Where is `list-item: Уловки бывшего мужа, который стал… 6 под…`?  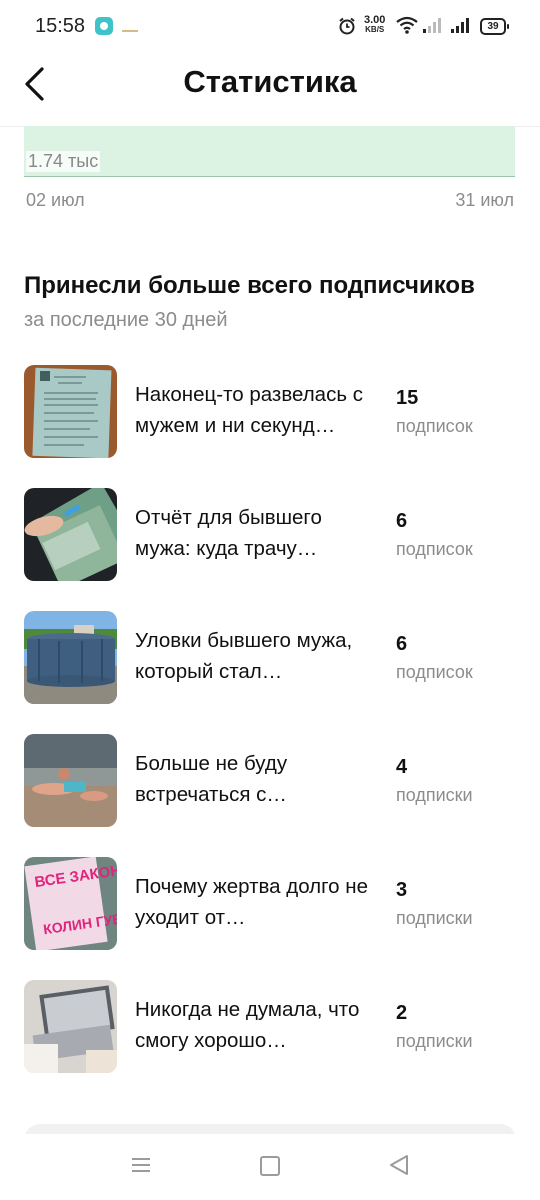
list-item: Уловки бывшего мужа, который стал… 6 под… is located at coordinates (270, 658).